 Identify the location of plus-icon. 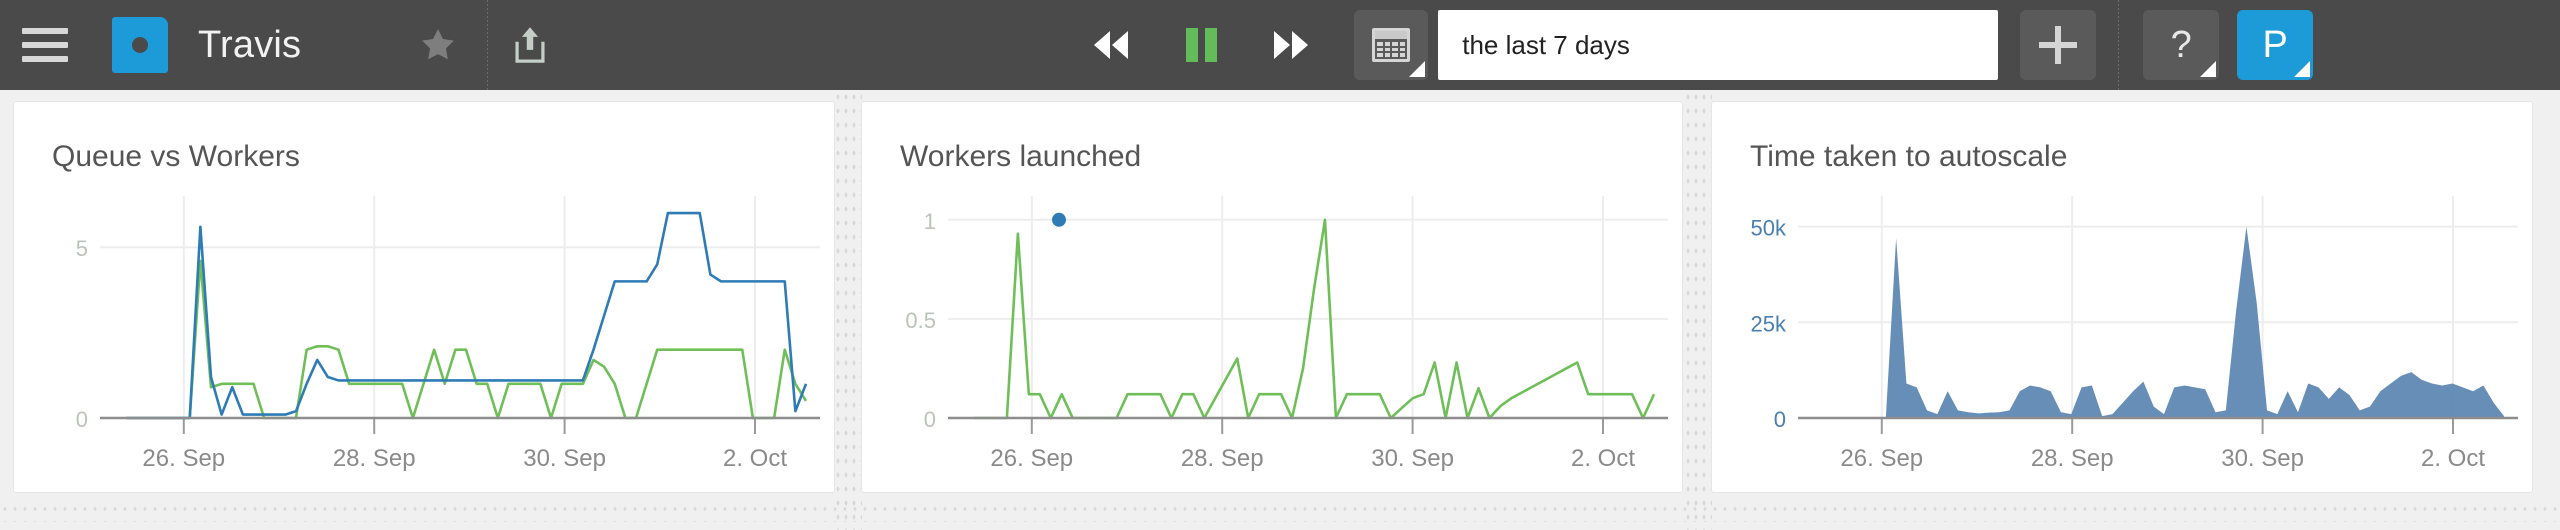
(2058, 45).